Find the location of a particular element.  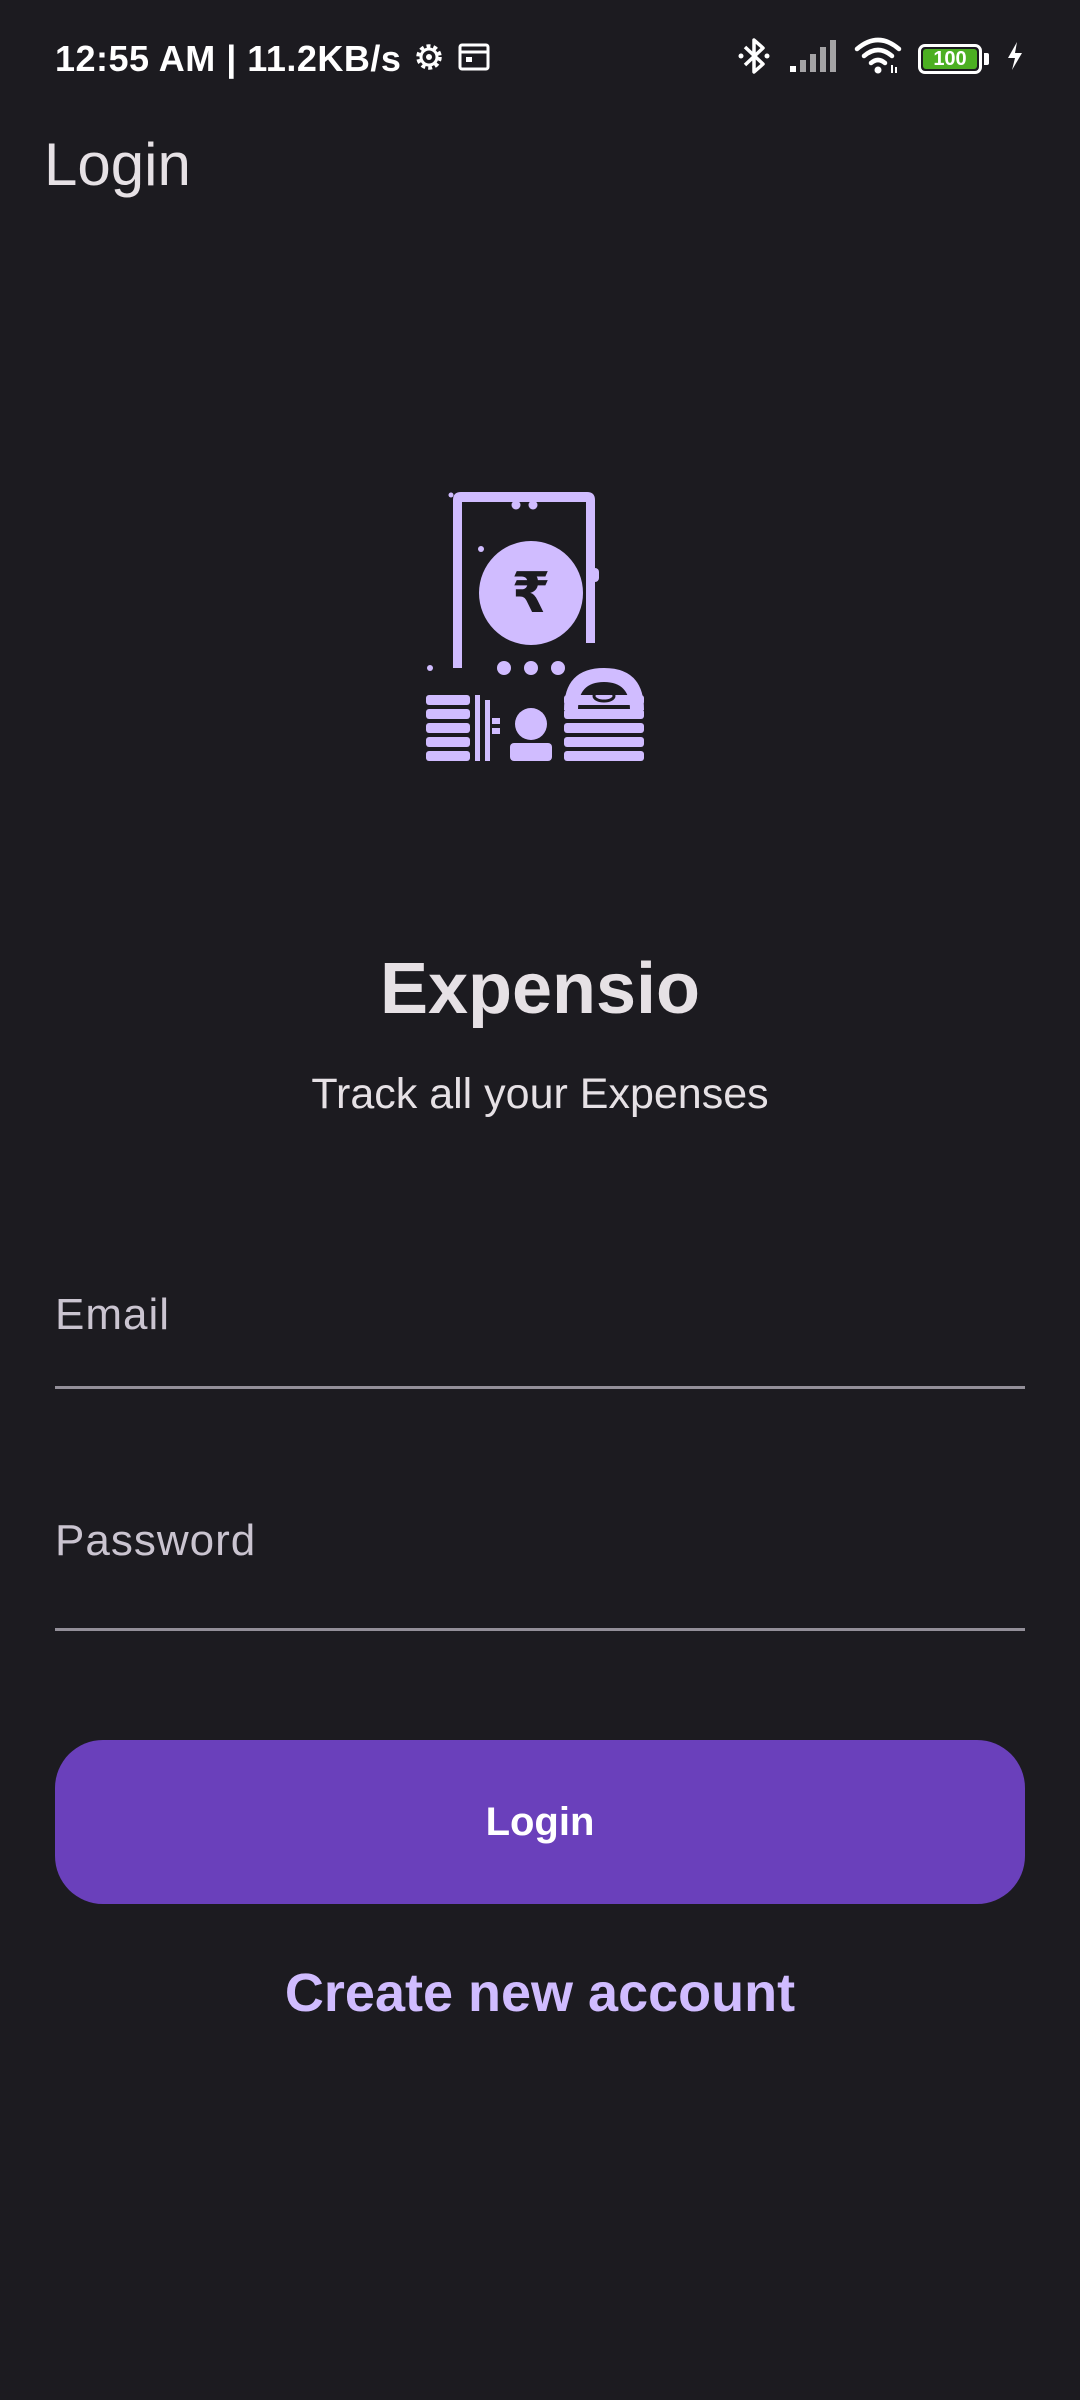

status-time-network-speed: 12:55 AM | 11.2KB/s is located at coordinates (228, 58).